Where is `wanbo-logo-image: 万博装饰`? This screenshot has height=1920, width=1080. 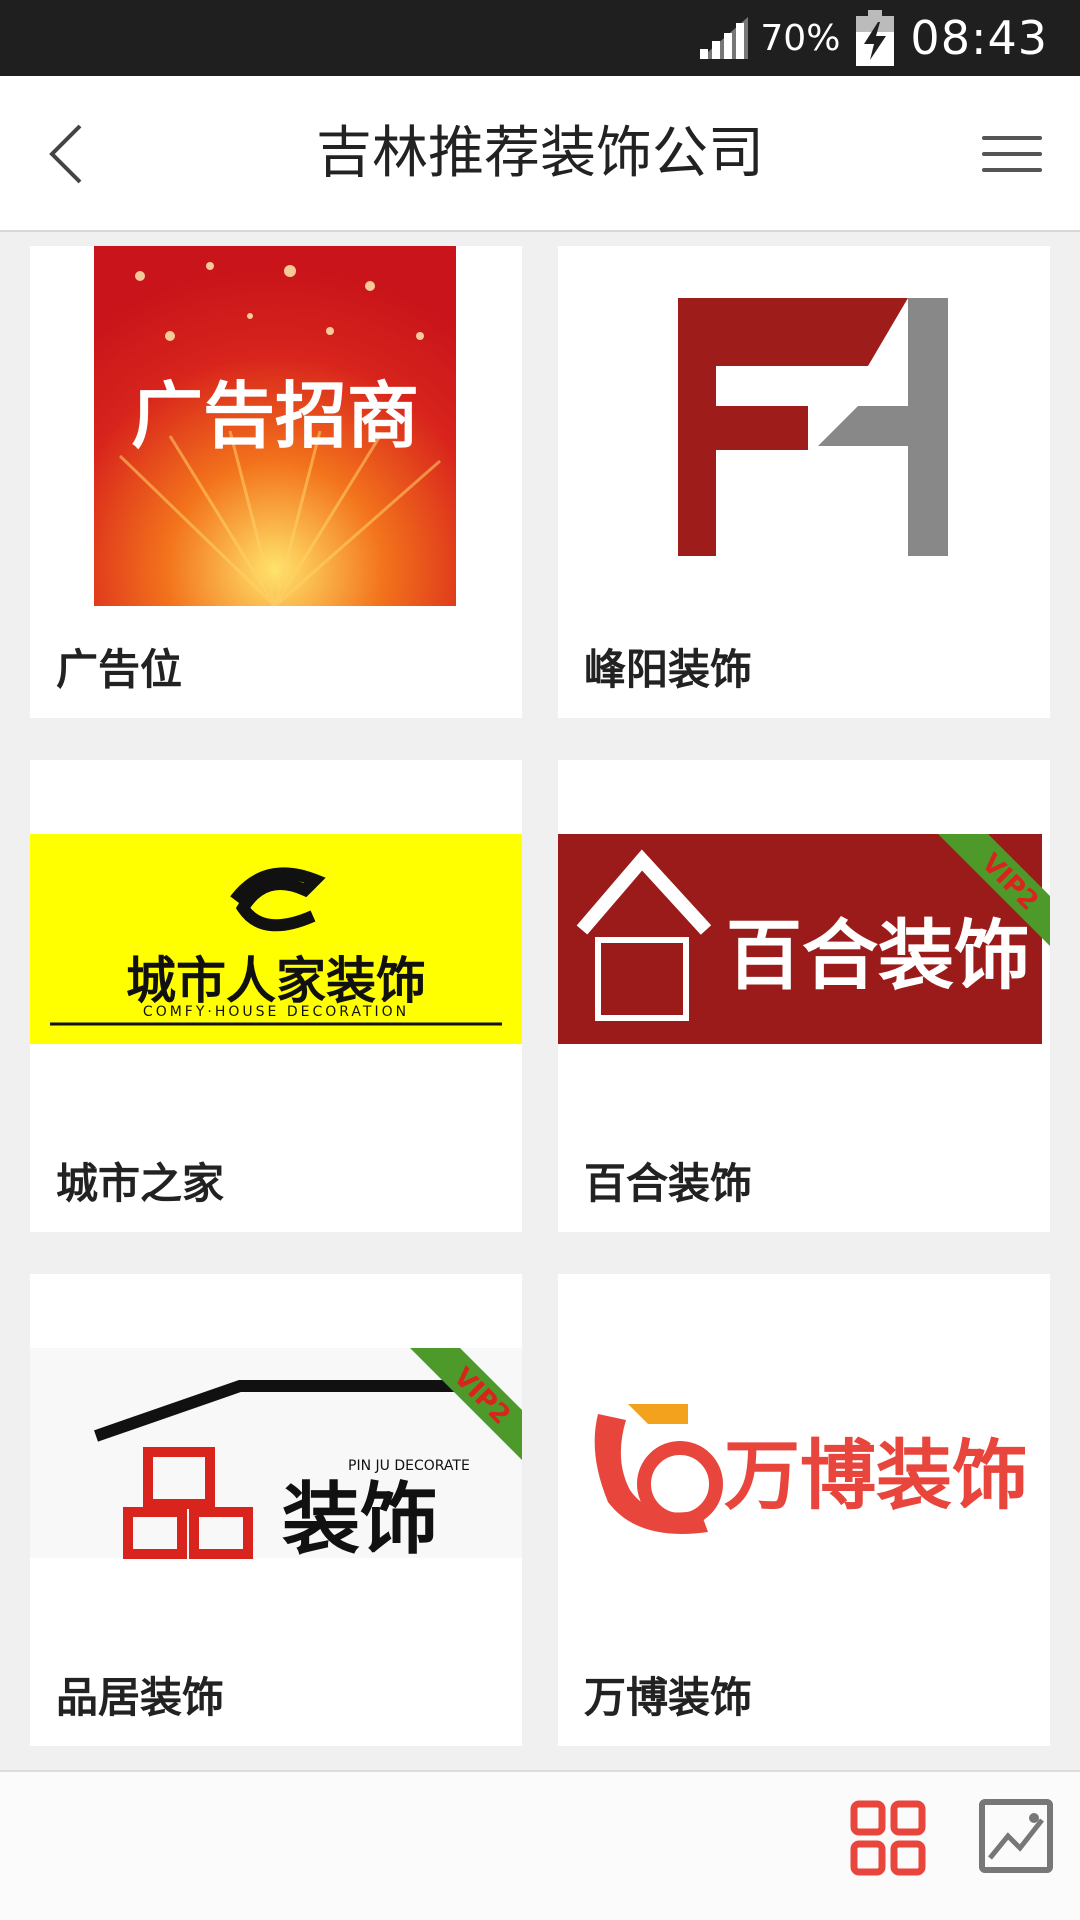 wanbo-logo-image: 万博装饰 is located at coordinates (804, 1454).